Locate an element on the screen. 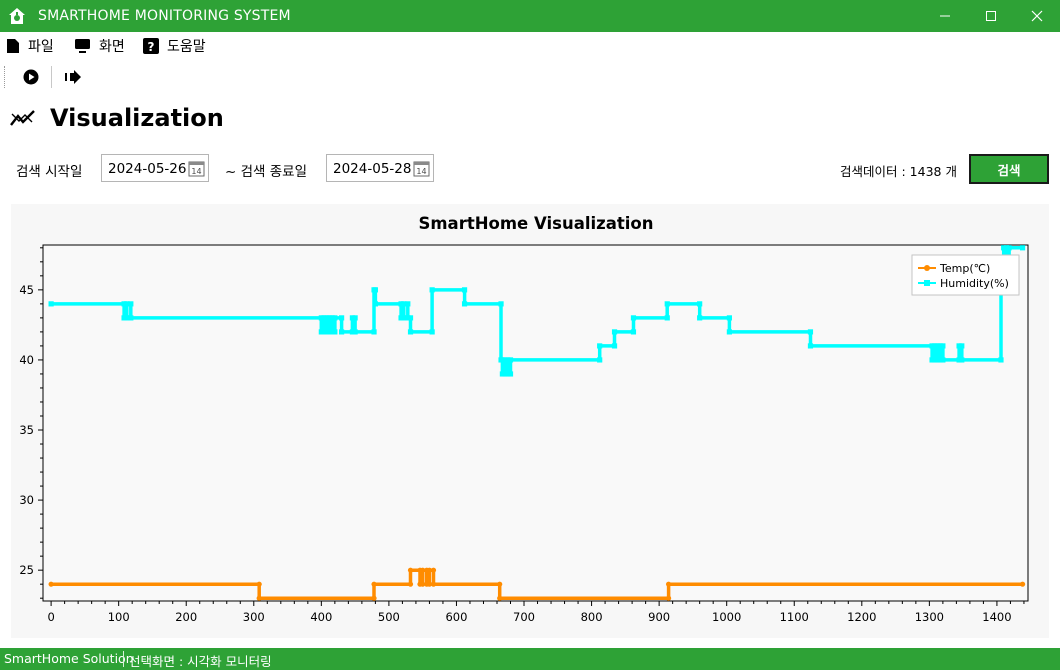 This screenshot has width=1060, height=670. start-date-value: 2024-05-26 is located at coordinates (147, 169).